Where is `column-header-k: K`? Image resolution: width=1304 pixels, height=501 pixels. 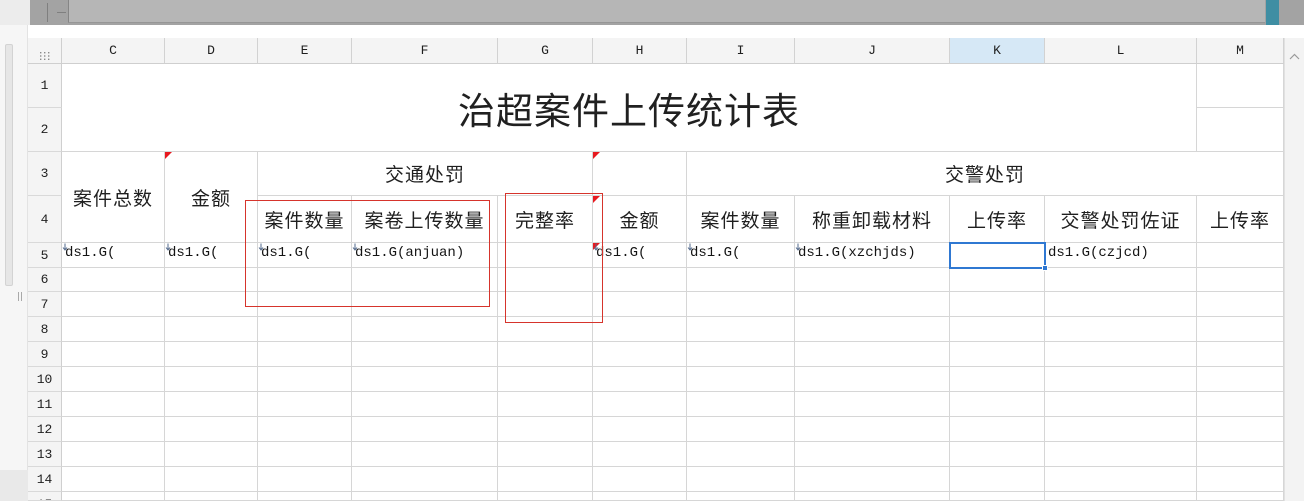
column-header-k: K is located at coordinates (997, 51).